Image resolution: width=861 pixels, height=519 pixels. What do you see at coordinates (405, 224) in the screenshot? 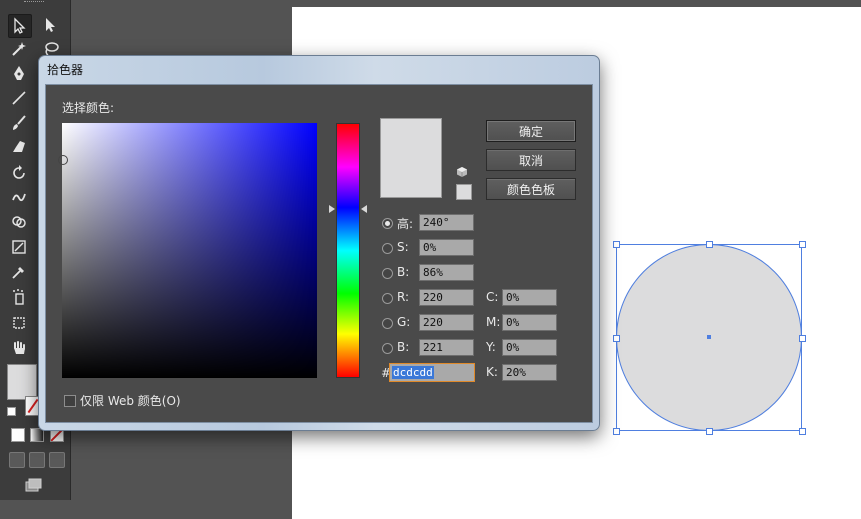
I see `hue-label: 高:` at bounding box center [405, 224].